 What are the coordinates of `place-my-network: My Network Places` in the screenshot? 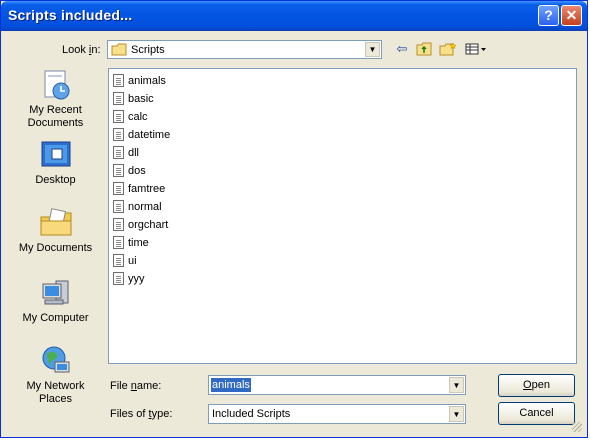 It's located at (55, 375).